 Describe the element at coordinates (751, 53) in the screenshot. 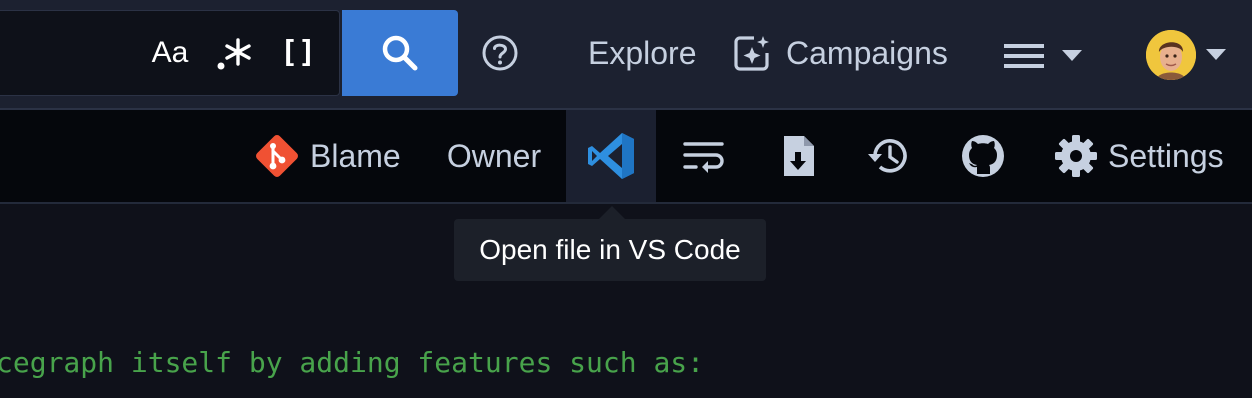

I see `campaigns-sparkle-icon` at that location.